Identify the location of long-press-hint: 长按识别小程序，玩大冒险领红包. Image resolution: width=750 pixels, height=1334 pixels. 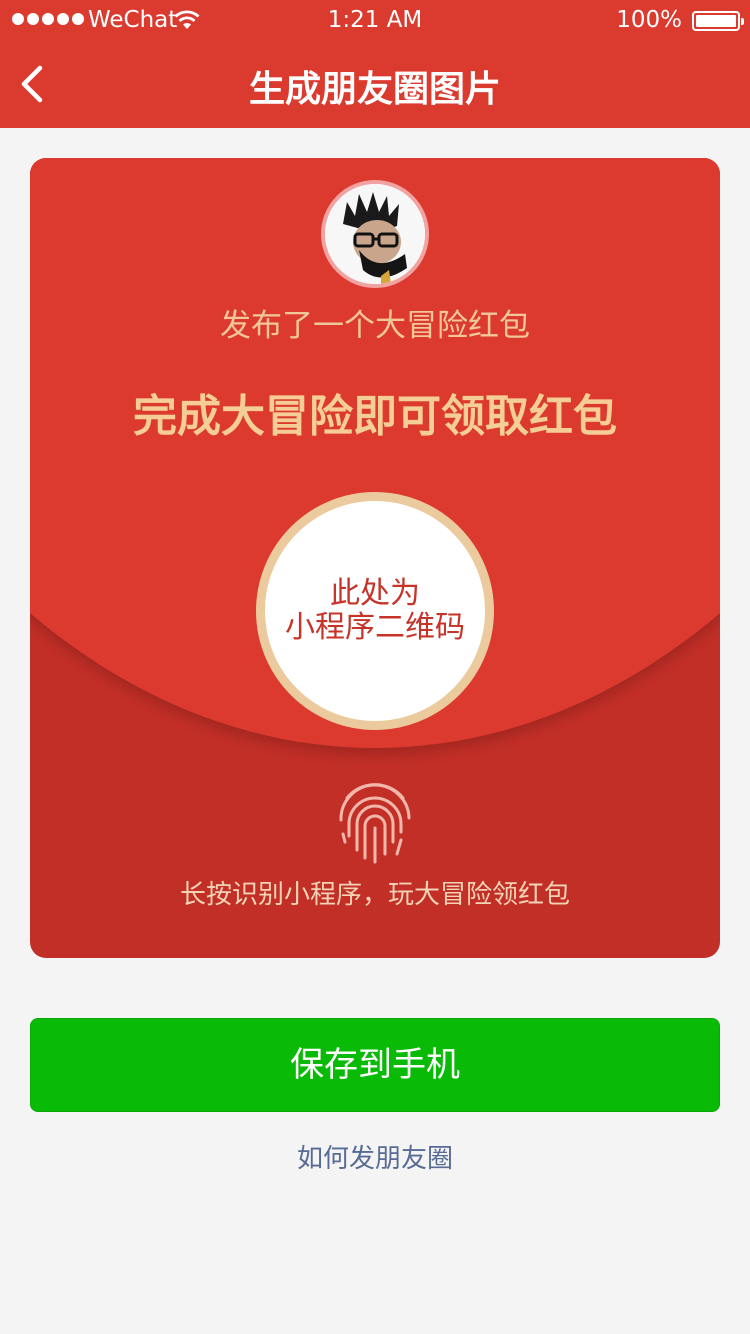
(374, 895).